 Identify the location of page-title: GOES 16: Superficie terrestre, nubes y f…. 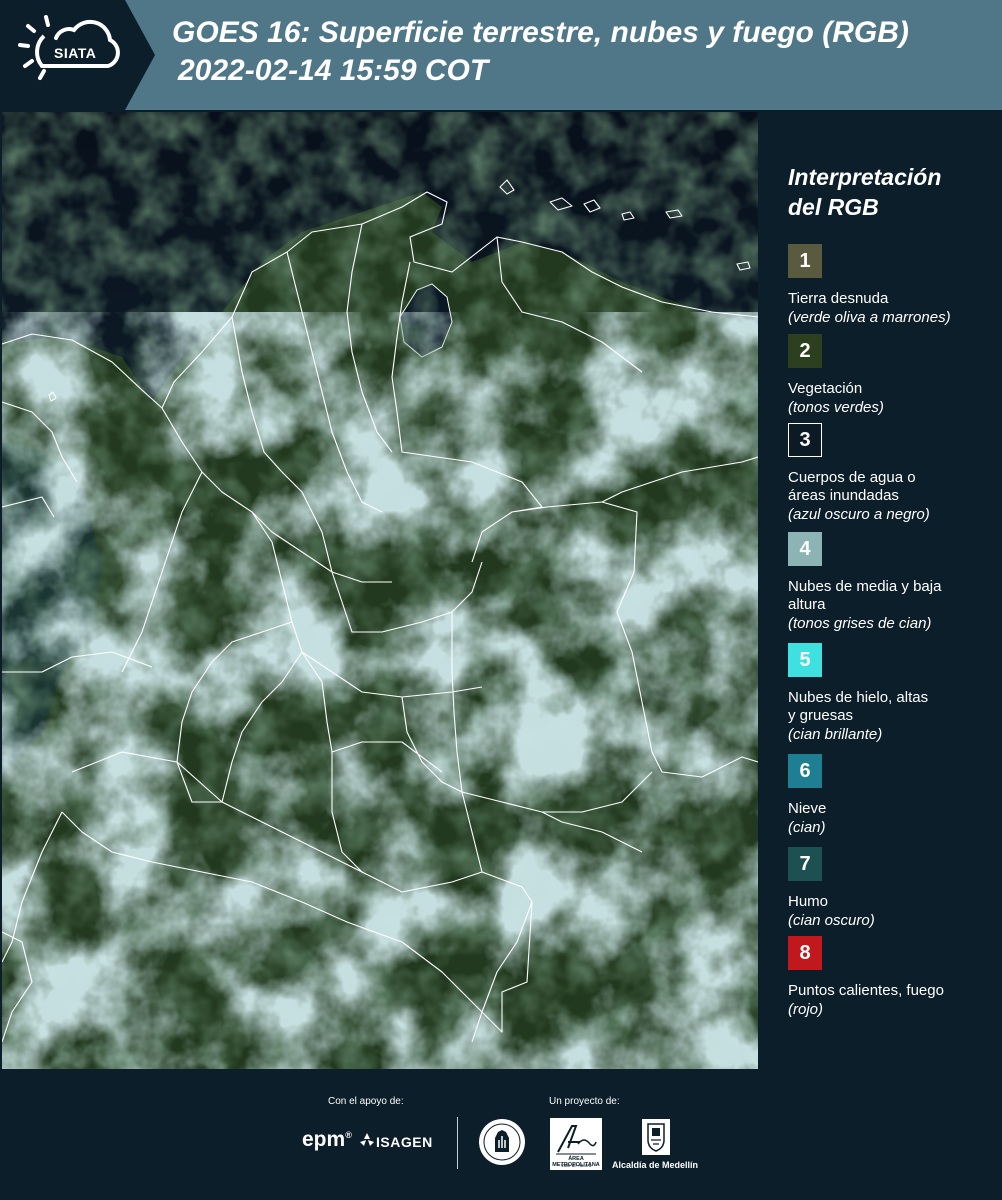
(582, 52).